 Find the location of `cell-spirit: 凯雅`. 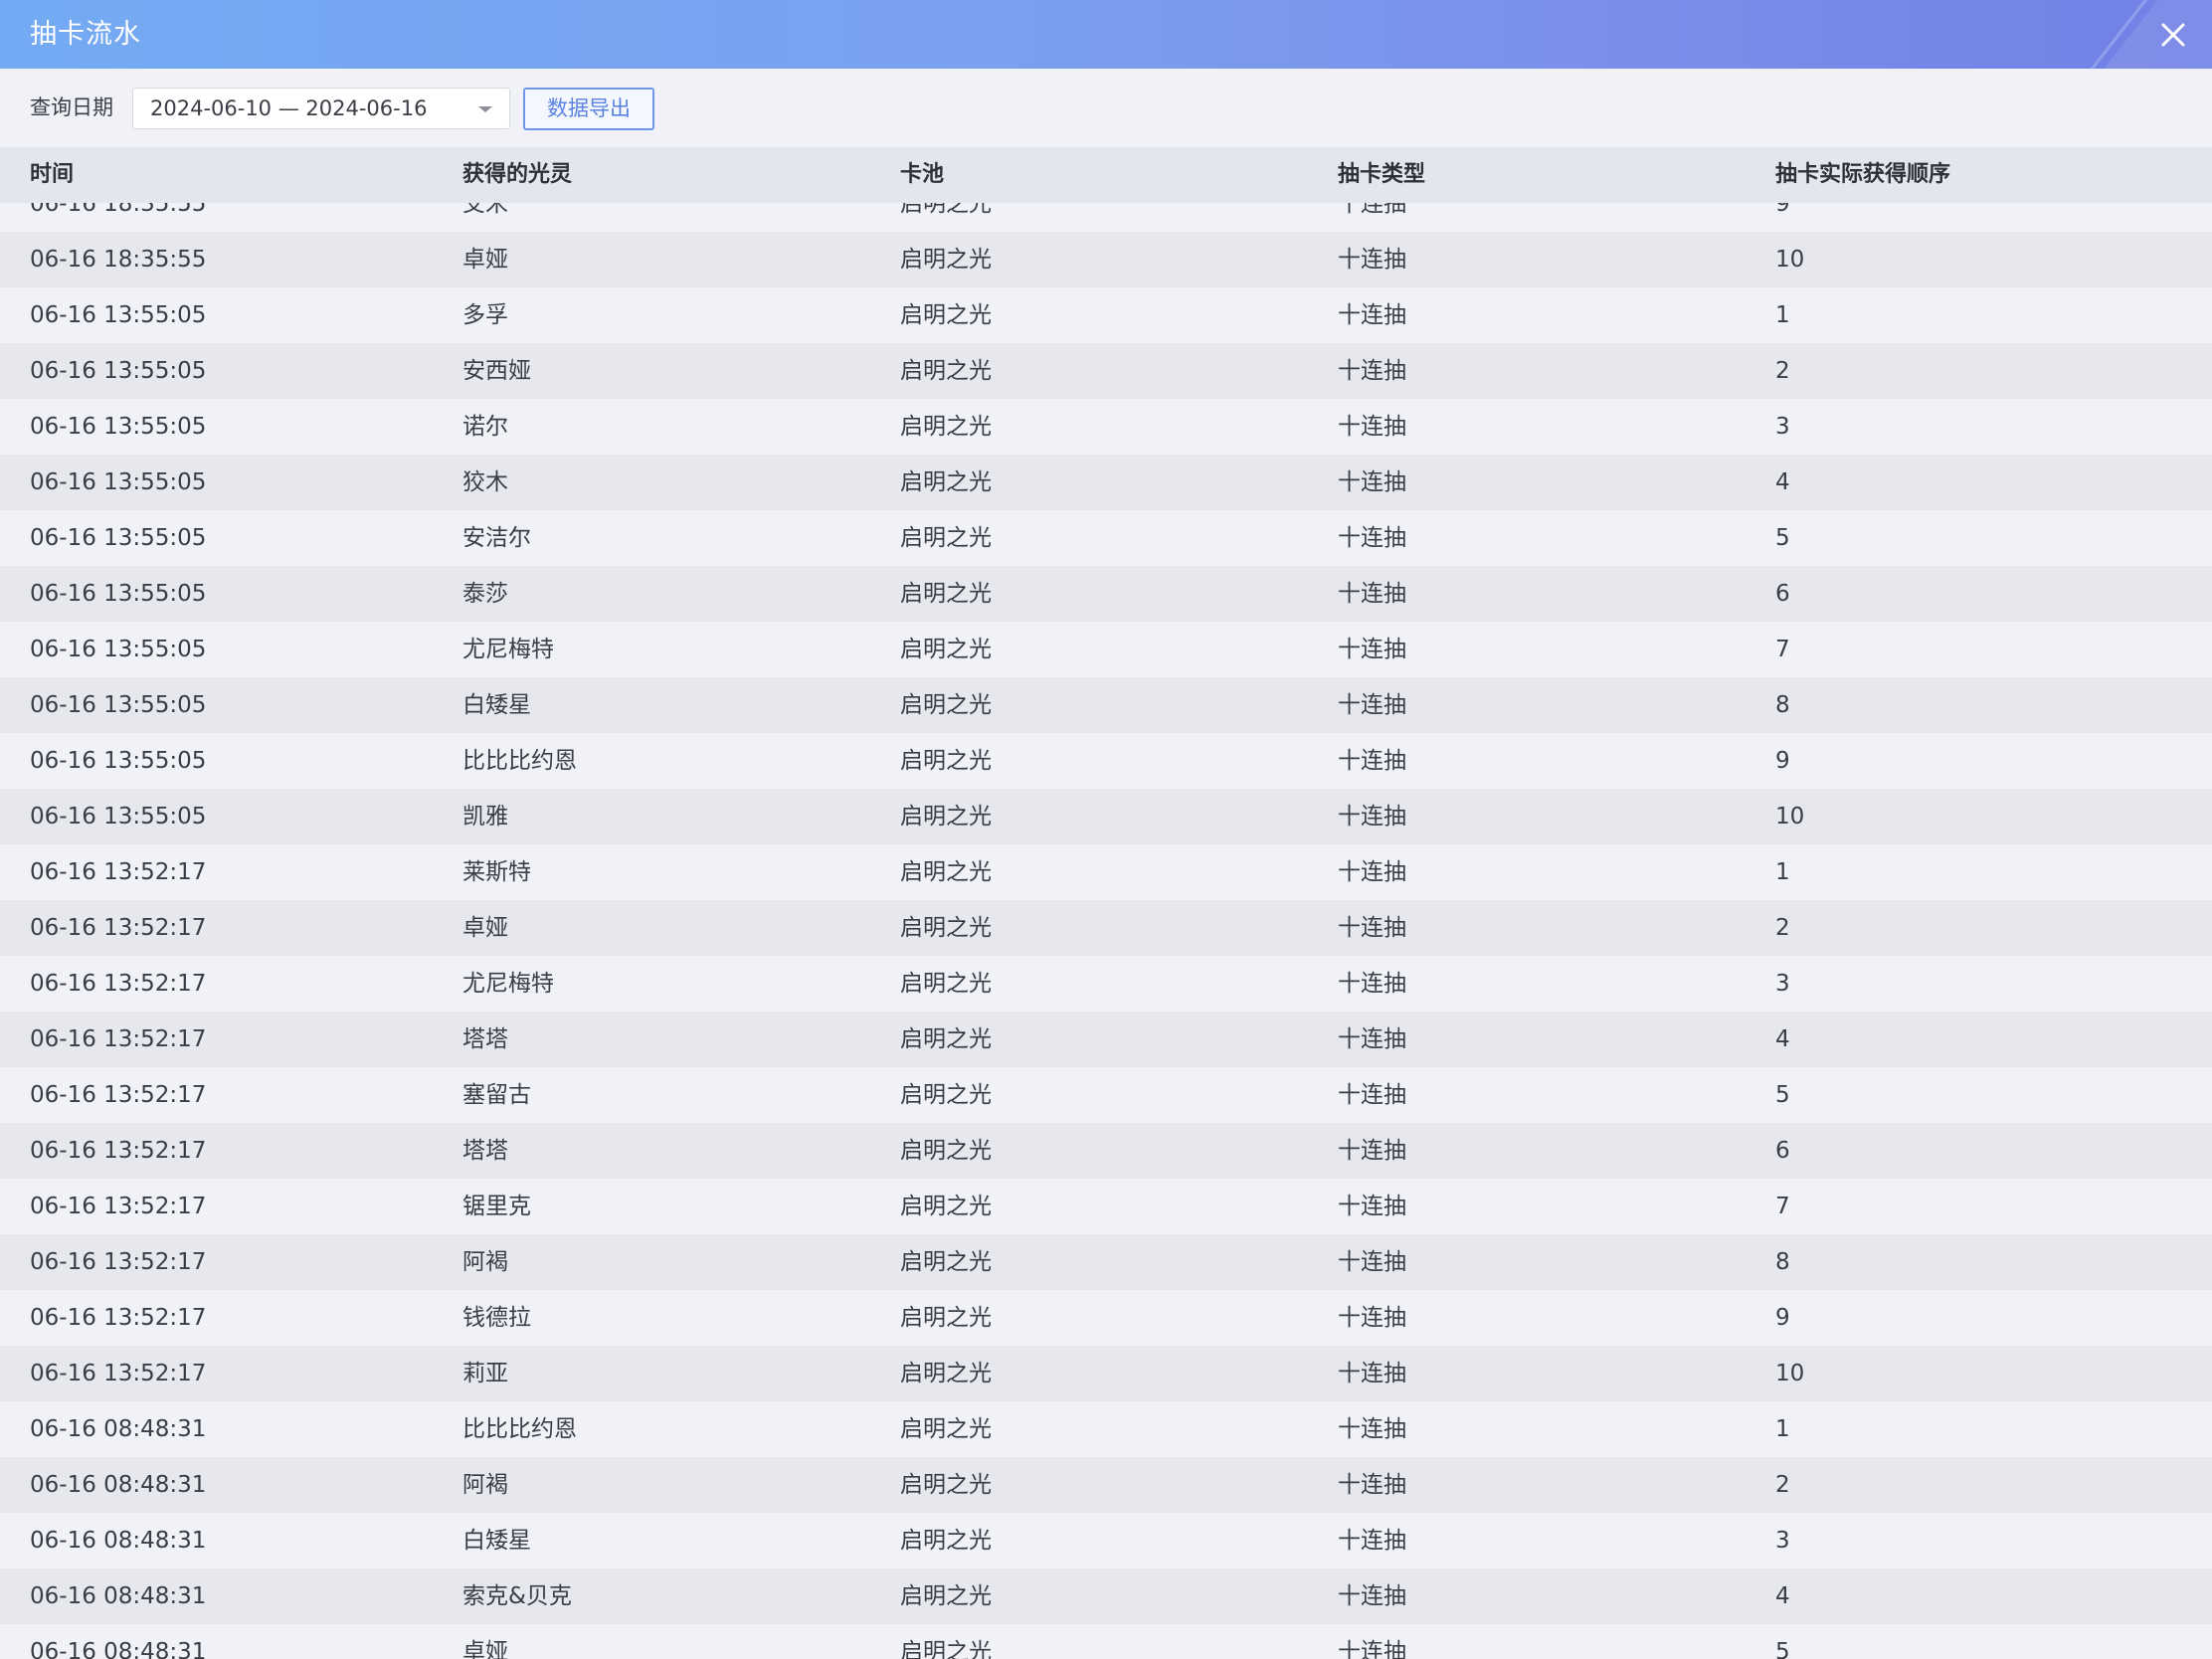

cell-spirit: 凯雅 is located at coordinates (485, 817).